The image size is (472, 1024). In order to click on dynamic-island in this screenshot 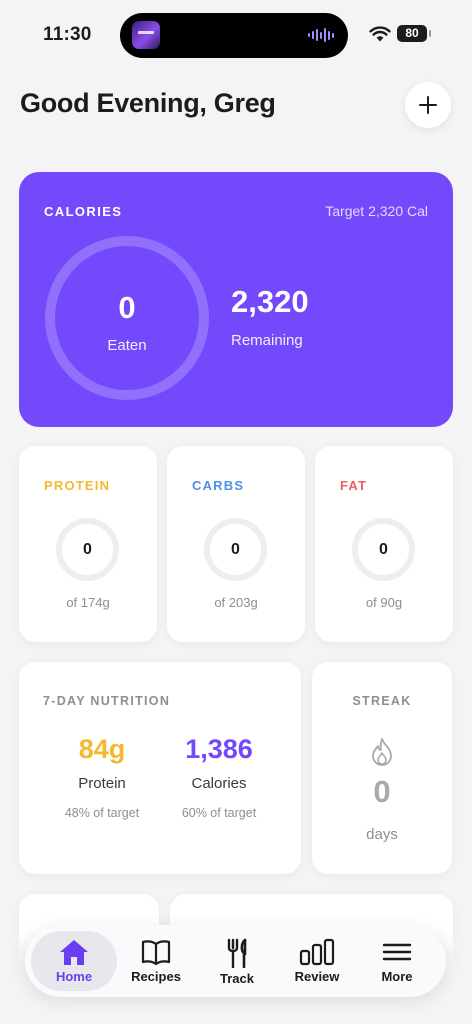, I will do `click(234, 35)`.